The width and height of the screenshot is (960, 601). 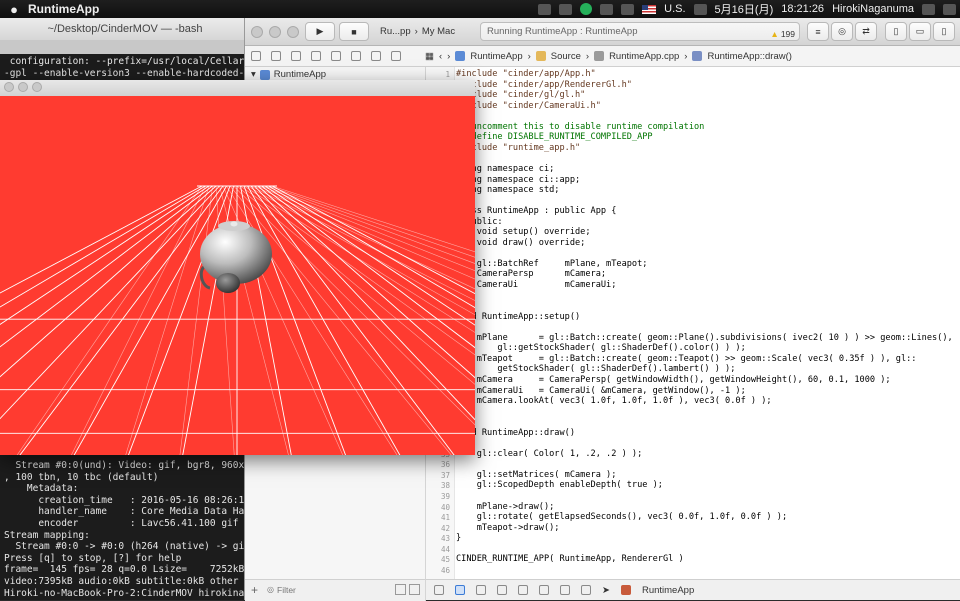 I want to click on run-button: ▶, so click(x=320, y=31).